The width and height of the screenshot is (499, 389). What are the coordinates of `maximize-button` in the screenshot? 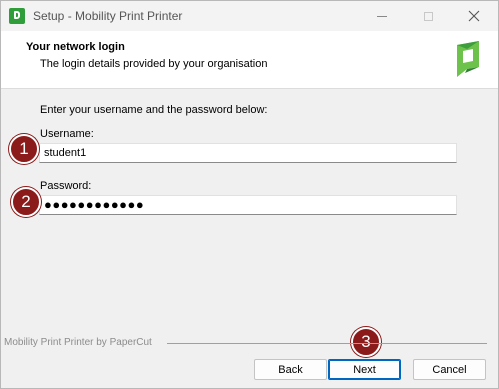 It's located at (428, 16).